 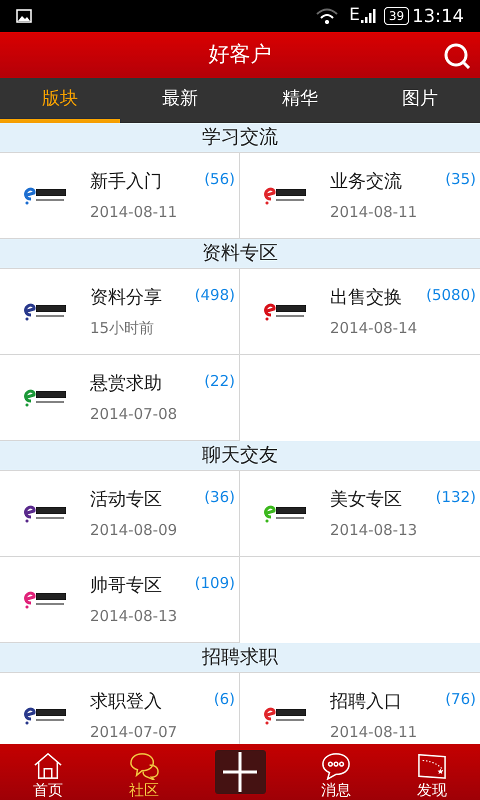 I want to click on forum-name: 招聘入口, so click(x=366, y=702).